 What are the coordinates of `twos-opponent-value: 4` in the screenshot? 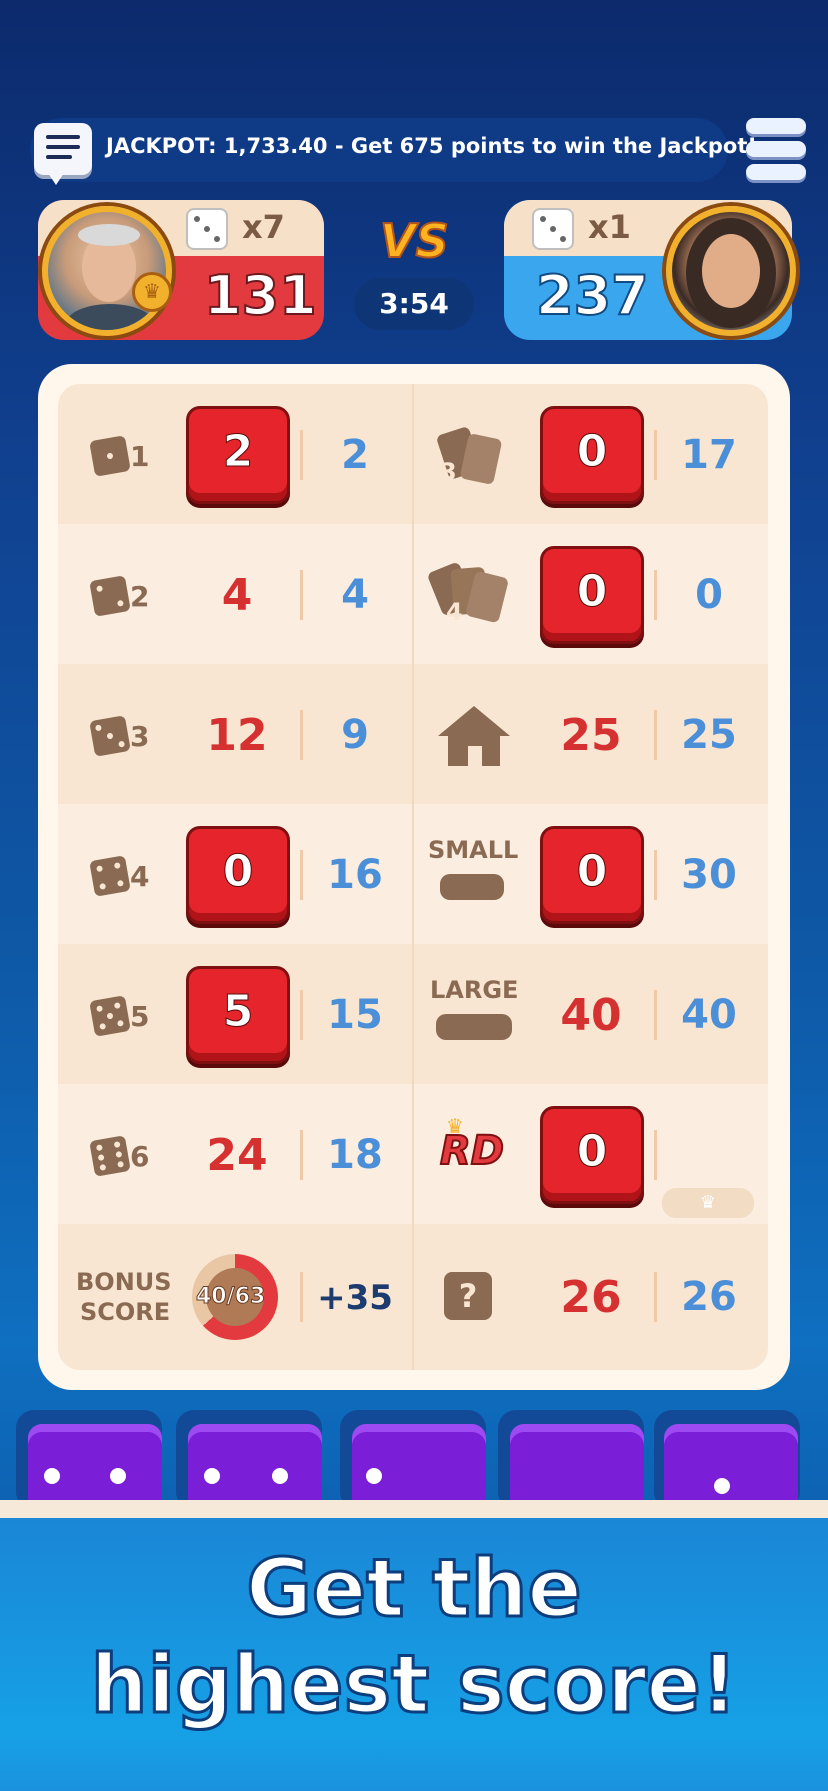 It's located at (355, 595).